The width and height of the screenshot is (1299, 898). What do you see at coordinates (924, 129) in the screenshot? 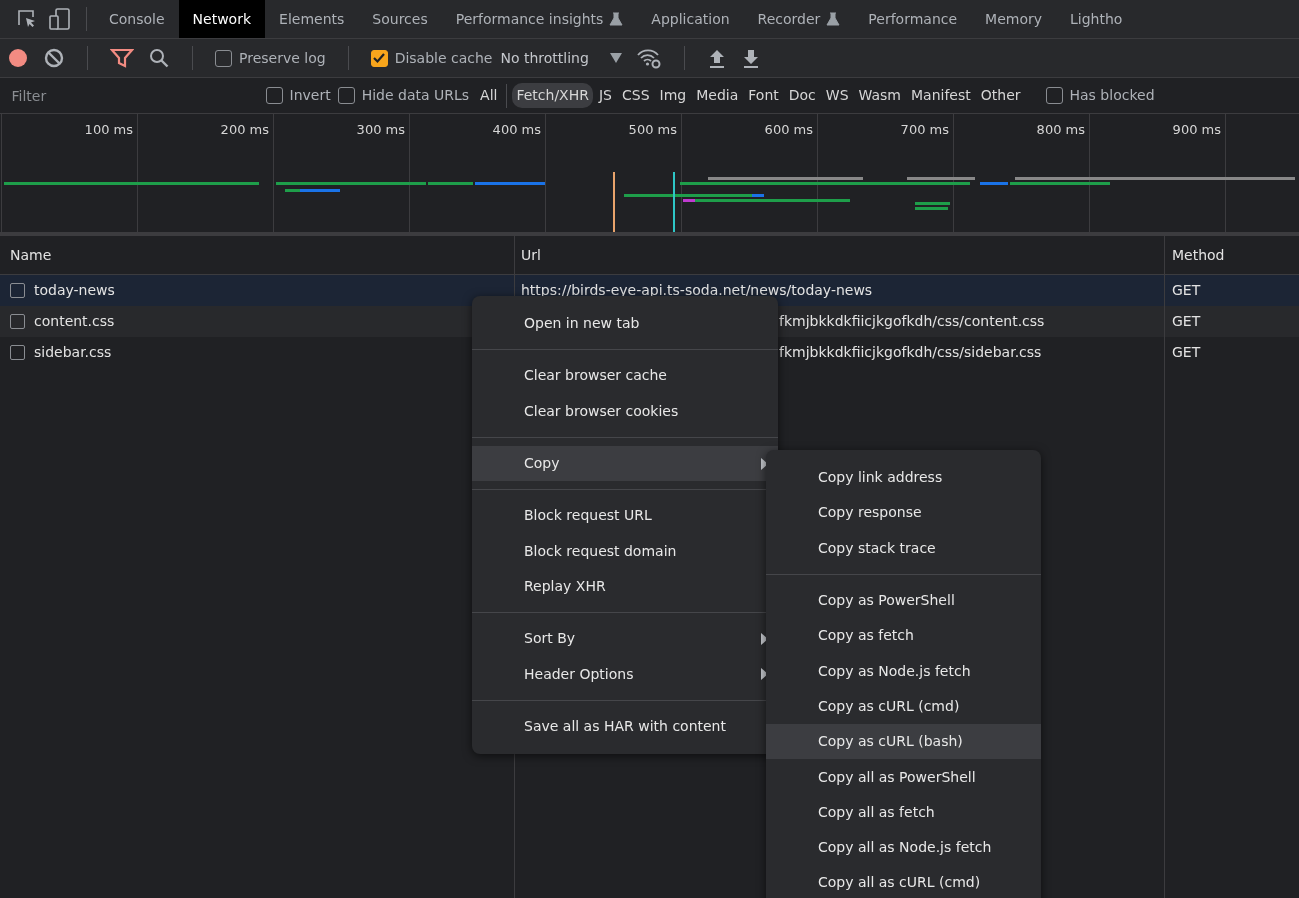
I see `tick-label: 700 ms` at bounding box center [924, 129].